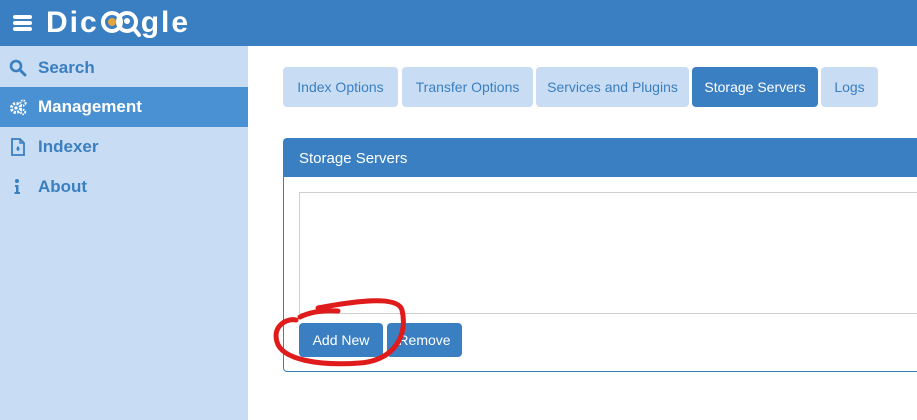 This screenshot has height=420, width=917. Describe the element at coordinates (849, 87) in the screenshot. I see `tab-logs: Logs` at that location.